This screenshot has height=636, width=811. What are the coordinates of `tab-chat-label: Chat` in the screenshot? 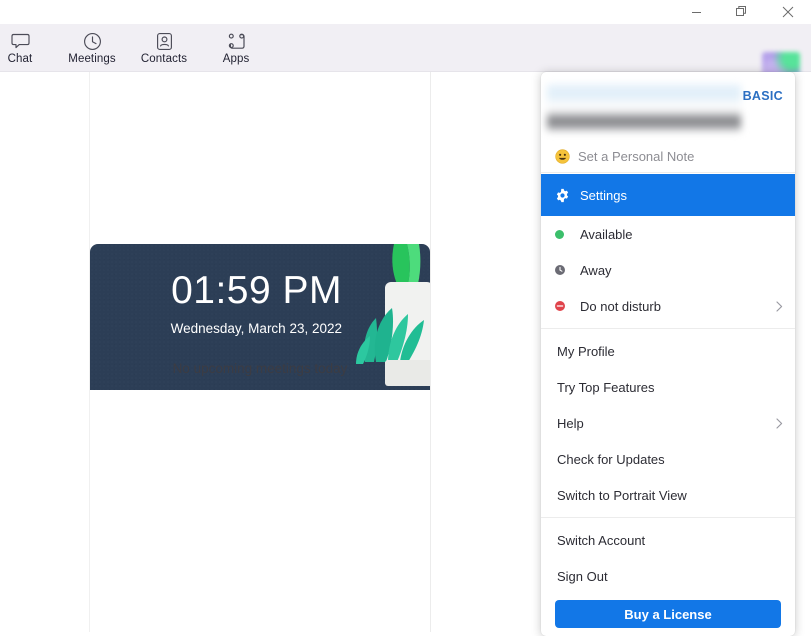 It's located at (20, 59).